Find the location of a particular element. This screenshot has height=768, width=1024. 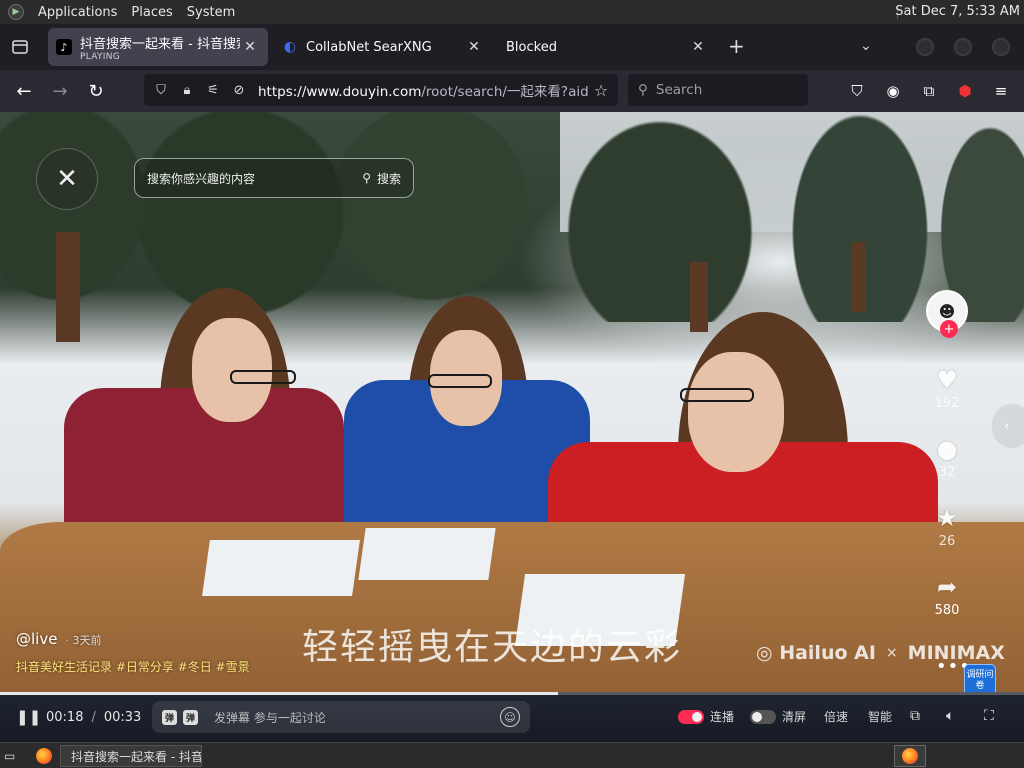

maximize-button is located at coordinates (963, 47).